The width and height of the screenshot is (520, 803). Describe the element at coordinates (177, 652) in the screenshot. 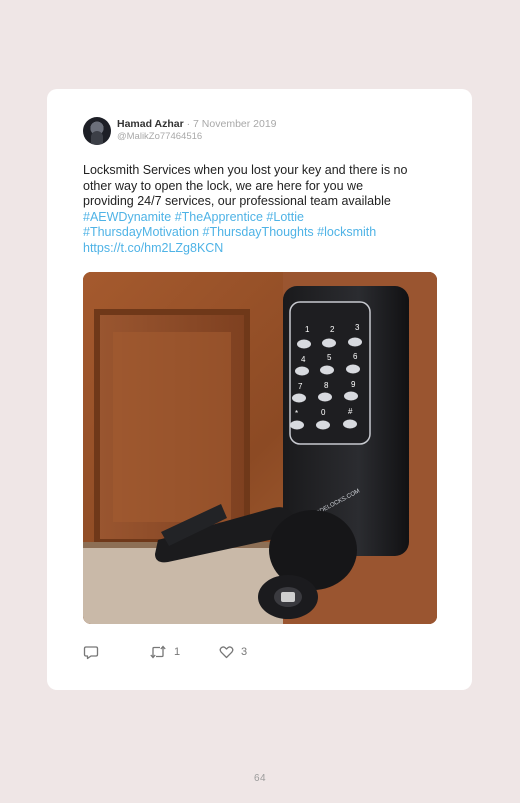

I see `retweet-count: 1` at that location.